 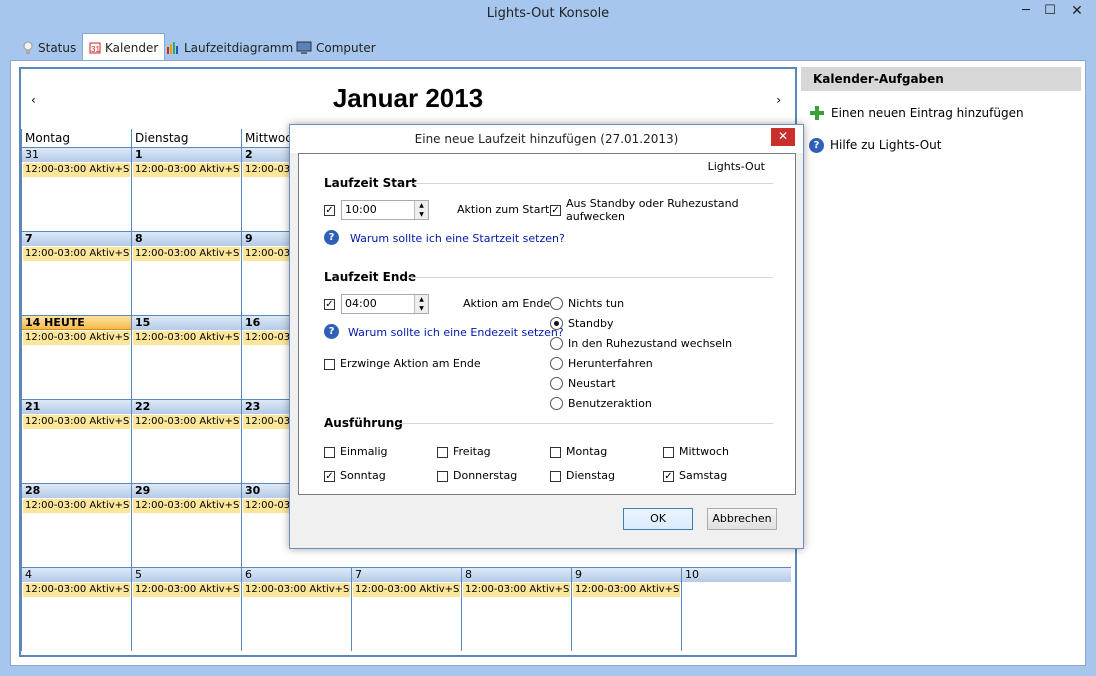 I want to click on end-action-option-label: Standby, so click(x=591, y=323).